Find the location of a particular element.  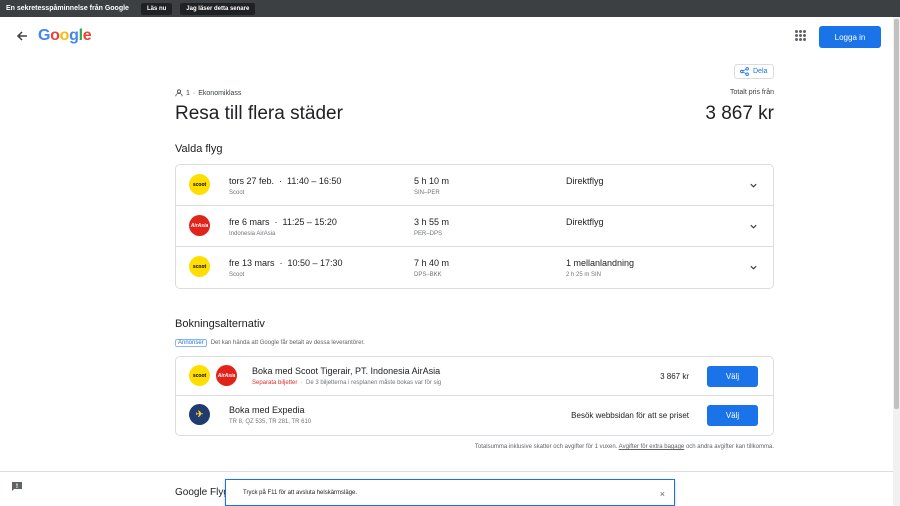

expedia-logo-icon: ✈ is located at coordinates (199, 414).